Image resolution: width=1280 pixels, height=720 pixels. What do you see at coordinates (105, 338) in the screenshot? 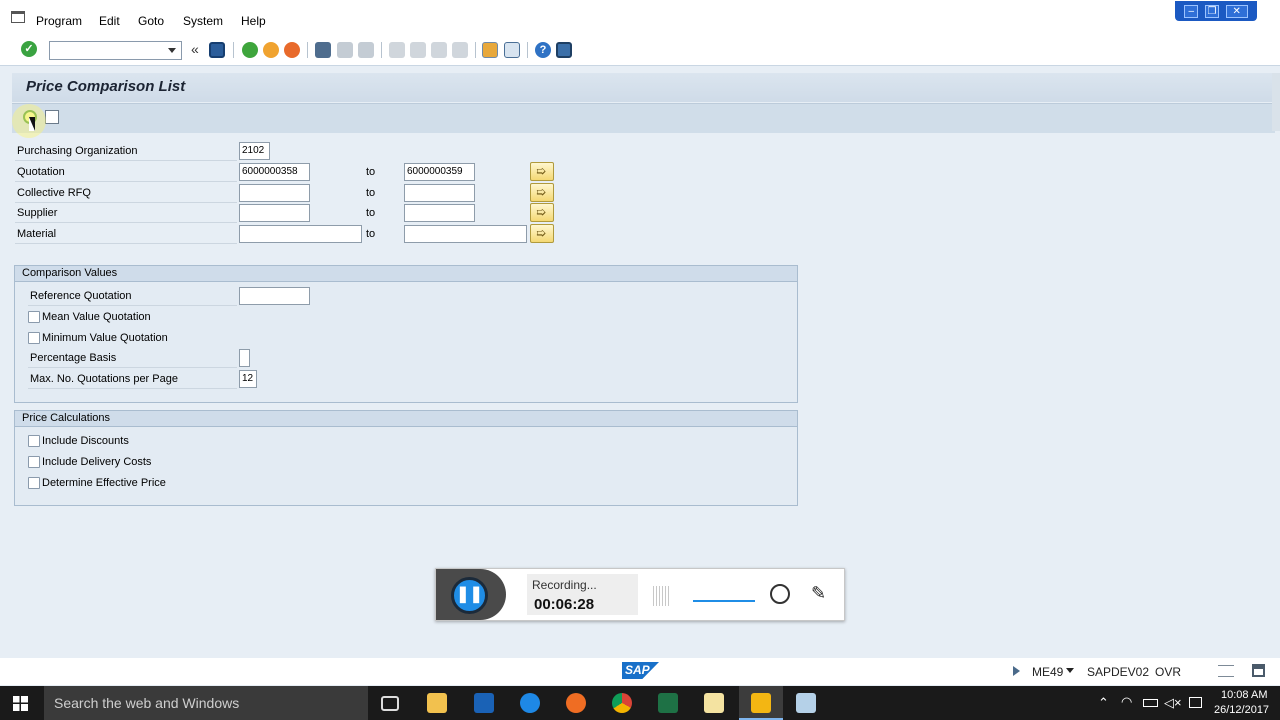
I see `minimum-value-quotation-label: Minimum Value Quotation` at bounding box center [105, 338].